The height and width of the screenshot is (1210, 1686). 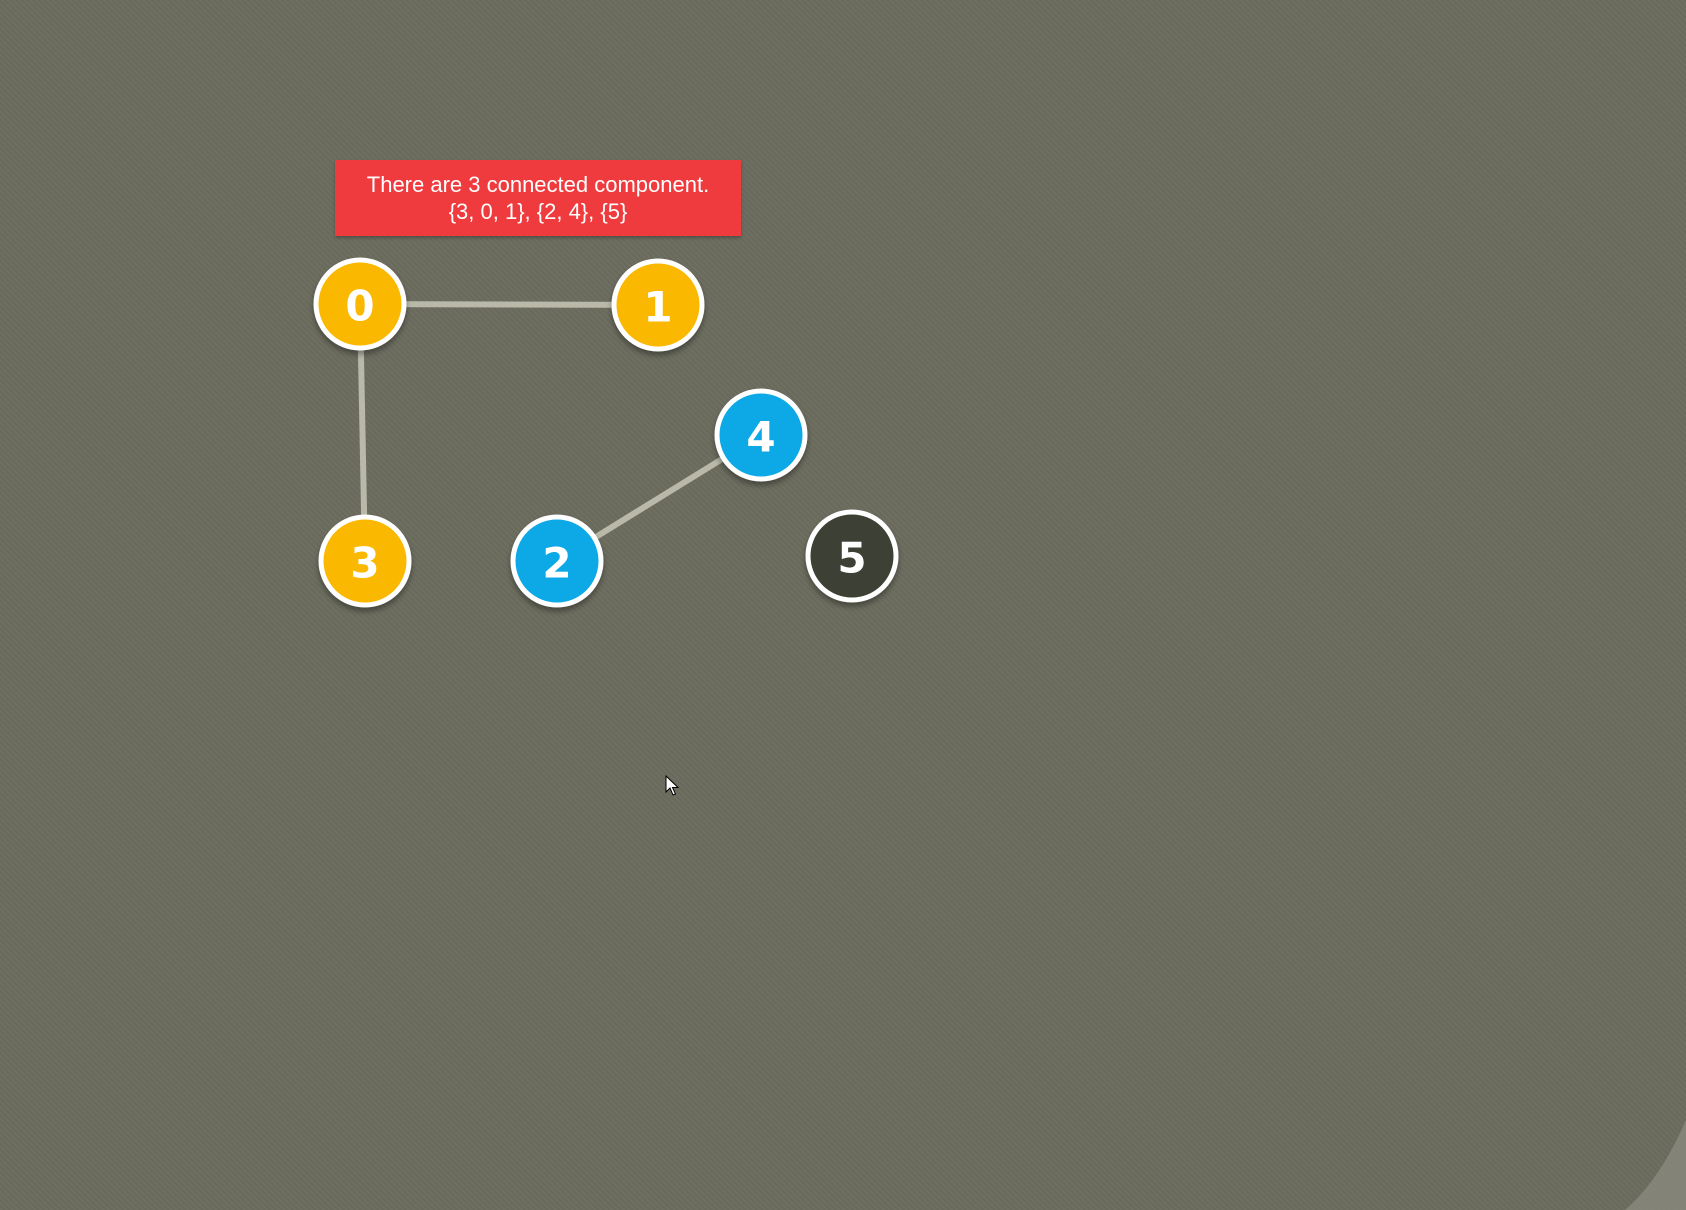 I want to click on vertex-label-0: 0, so click(x=359, y=306).